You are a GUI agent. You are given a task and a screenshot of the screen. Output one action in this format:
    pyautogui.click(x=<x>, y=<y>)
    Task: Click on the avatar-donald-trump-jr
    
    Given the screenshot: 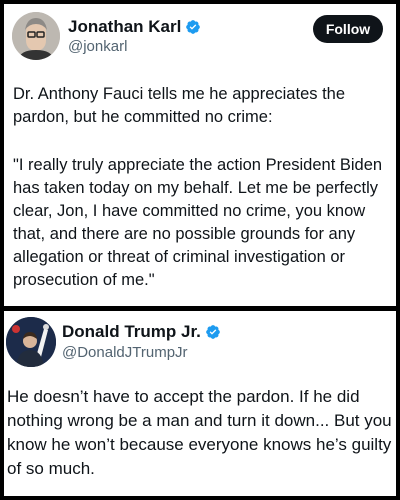 What is the action you would take?
    pyautogui.click(x=31, y=342)
    